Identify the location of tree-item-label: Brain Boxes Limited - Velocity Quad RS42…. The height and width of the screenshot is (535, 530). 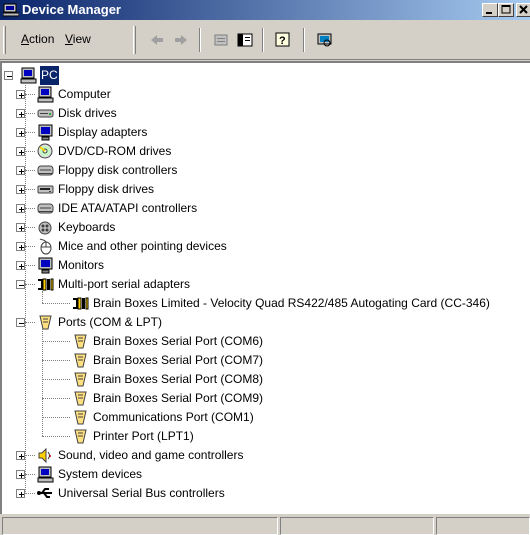
(291, 303).